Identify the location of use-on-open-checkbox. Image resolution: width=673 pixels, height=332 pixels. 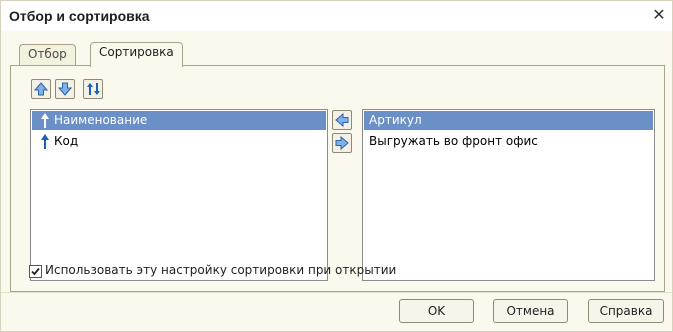
(35, 271).